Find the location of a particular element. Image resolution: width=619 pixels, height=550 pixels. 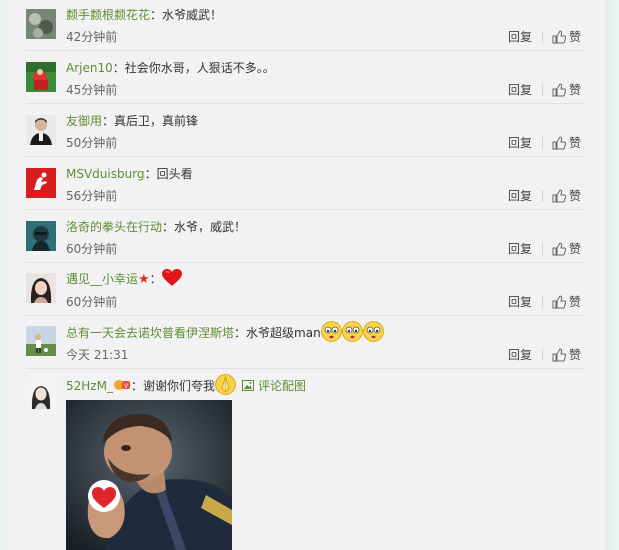

image-icon is located at coordinates (247, 385).